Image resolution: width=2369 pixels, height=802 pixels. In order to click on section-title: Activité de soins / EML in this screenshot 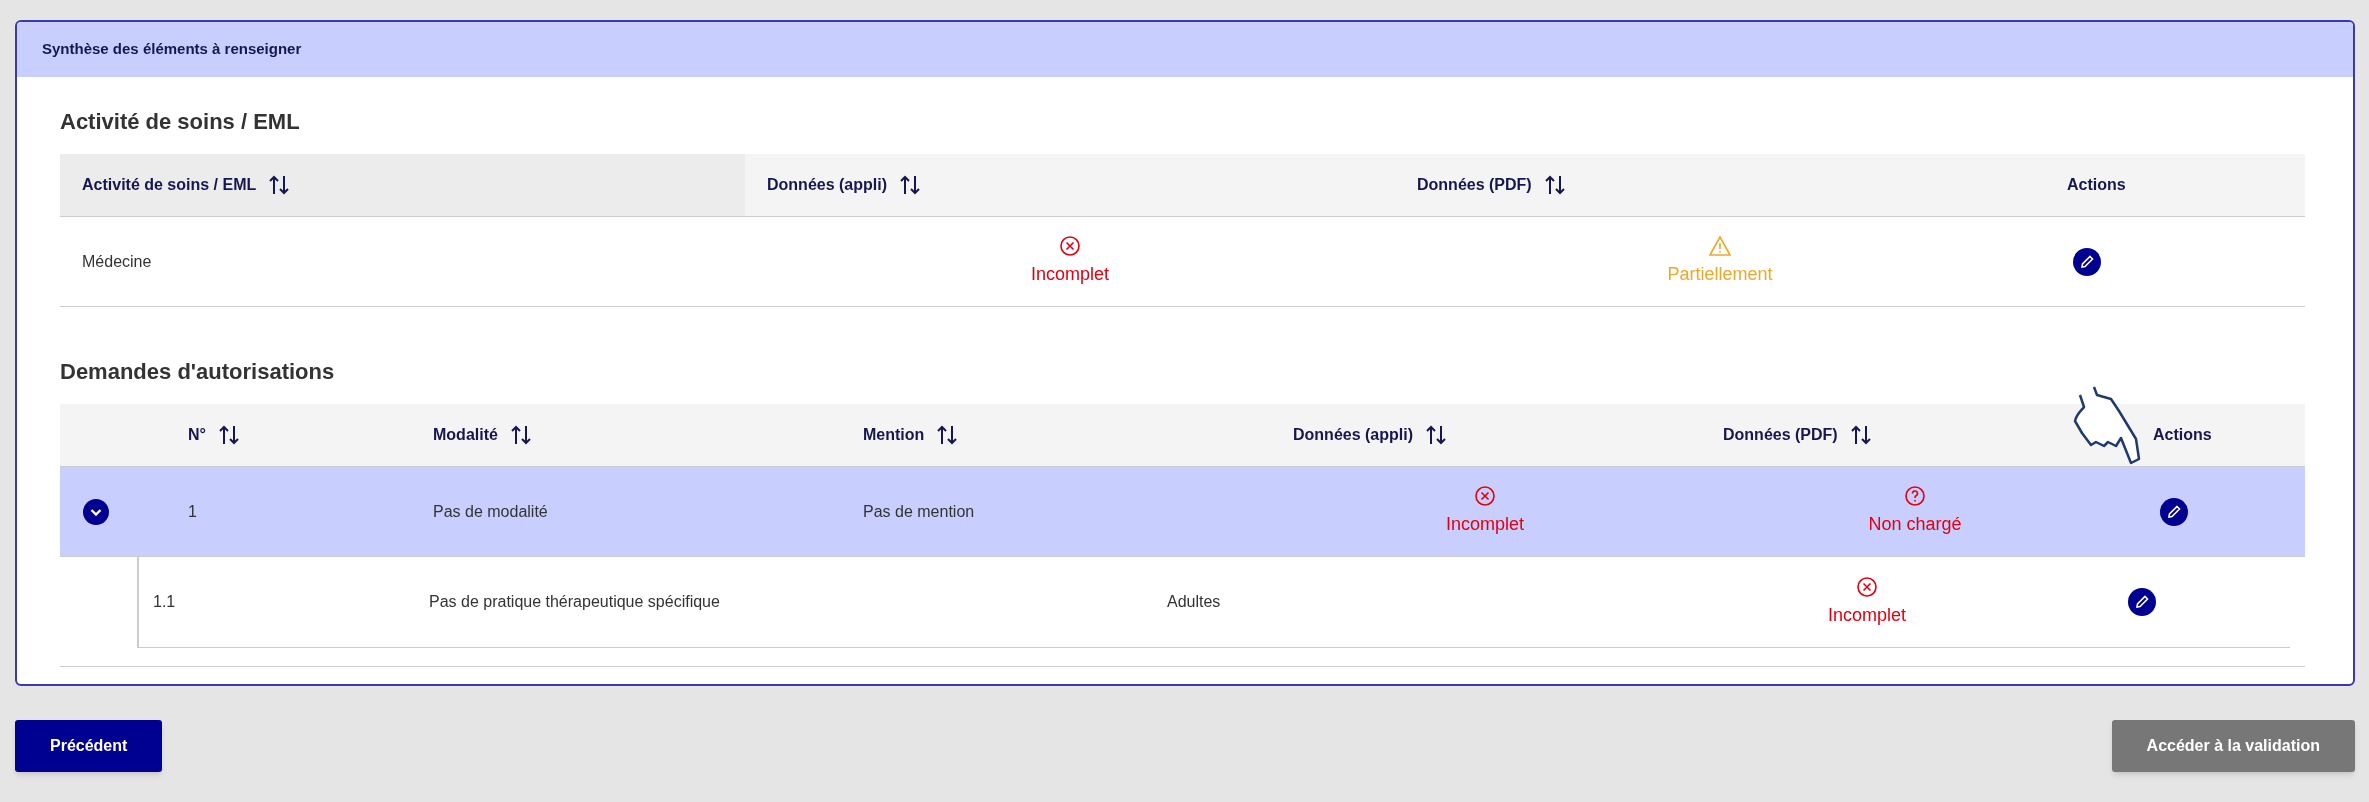, I will do `click(180, 122)`.